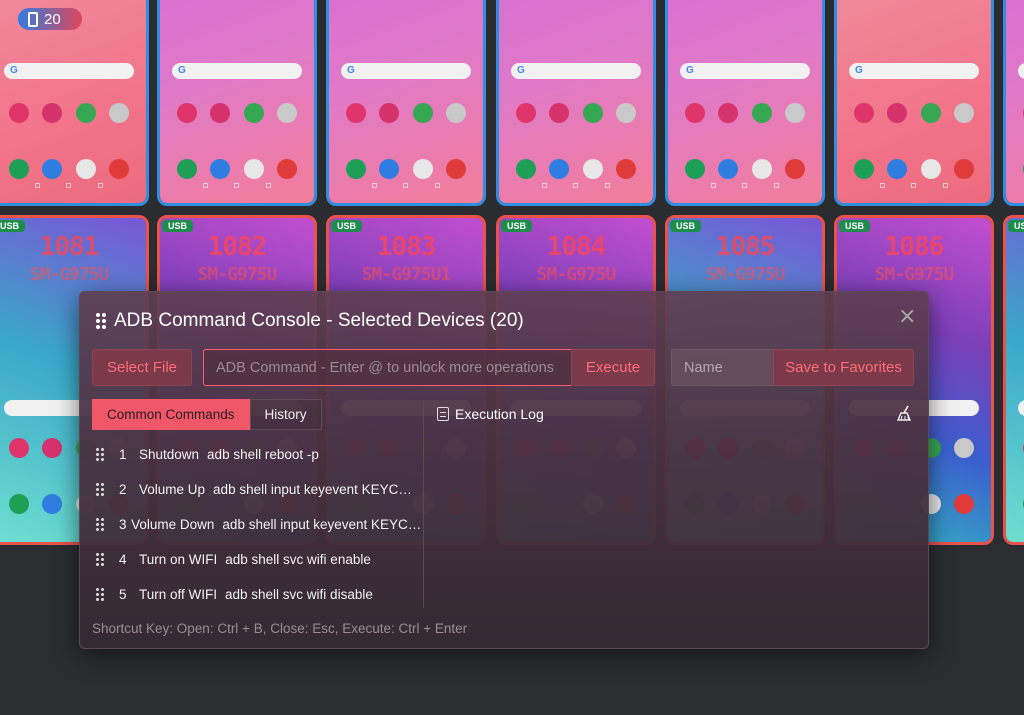 This screenshot has width=1024, height=715. What do you see at coordinates (123, 594) in the screenshot?
I see `command-index: 5` at bounding box center [123, 594].